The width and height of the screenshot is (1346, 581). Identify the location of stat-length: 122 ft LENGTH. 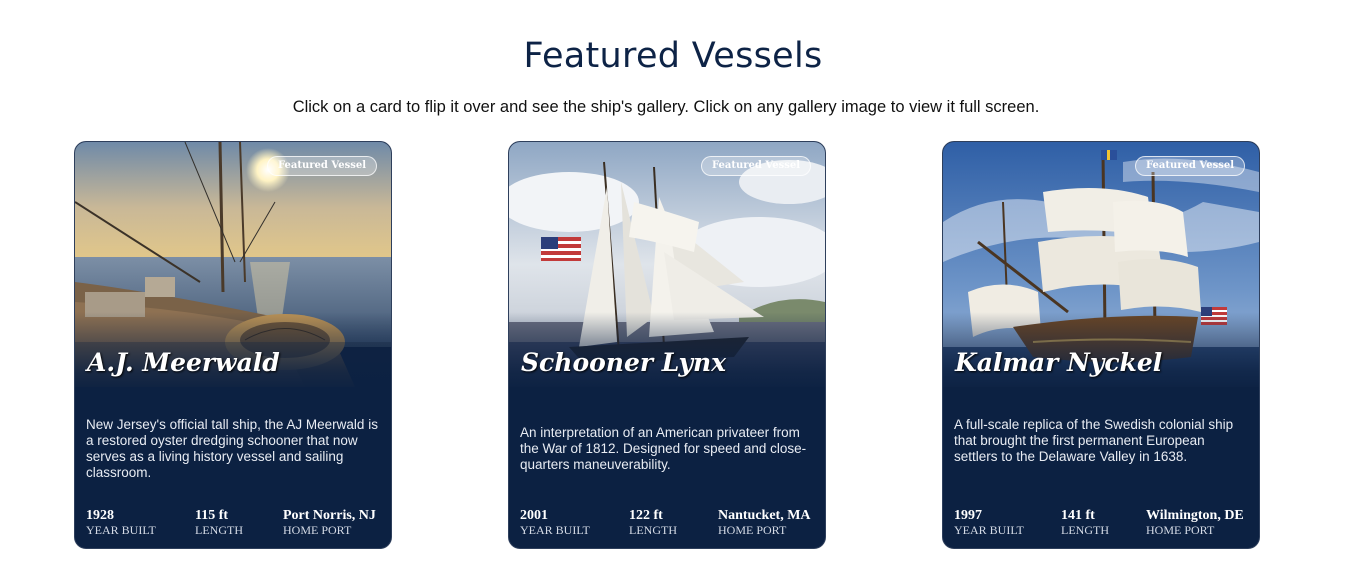
(653, 522).